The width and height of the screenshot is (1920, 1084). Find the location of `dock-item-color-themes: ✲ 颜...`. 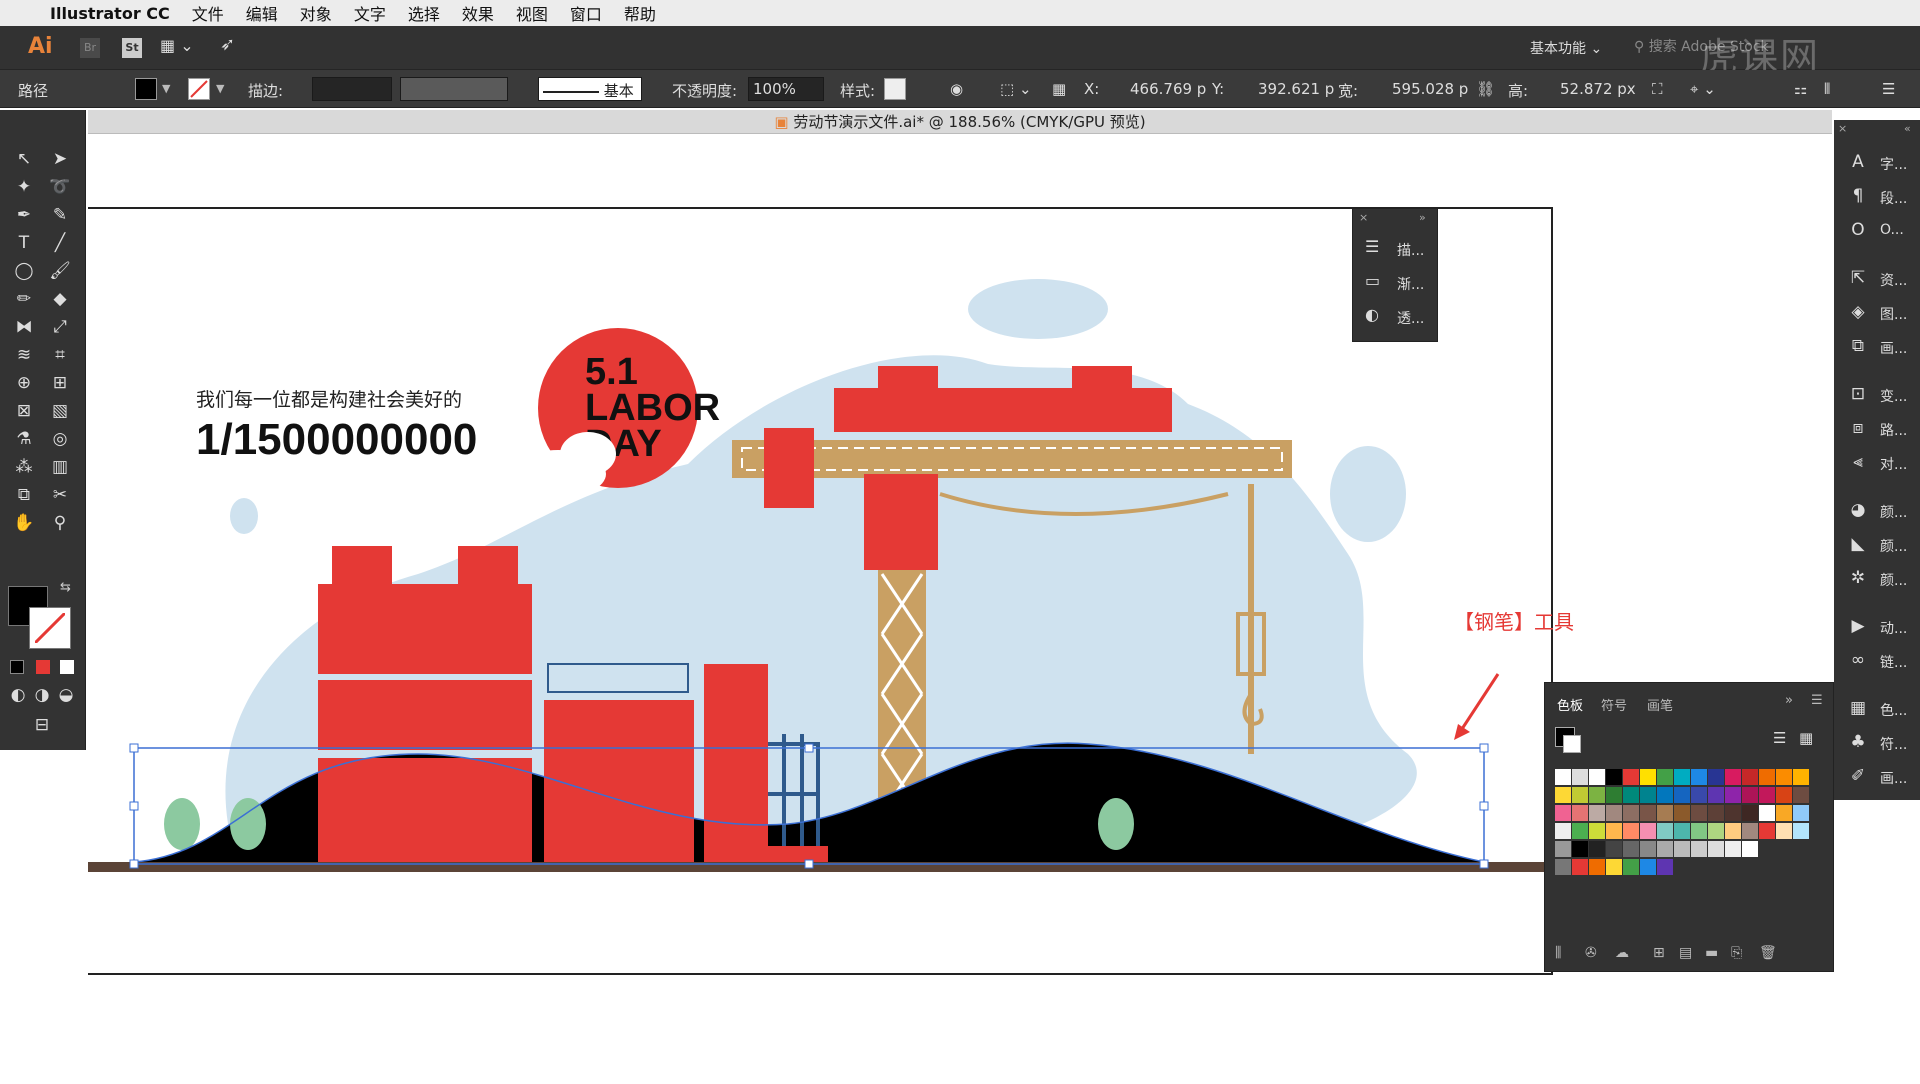

dock-item-color-themes: ✲ 颜... is located at coordinates (1877, 579).